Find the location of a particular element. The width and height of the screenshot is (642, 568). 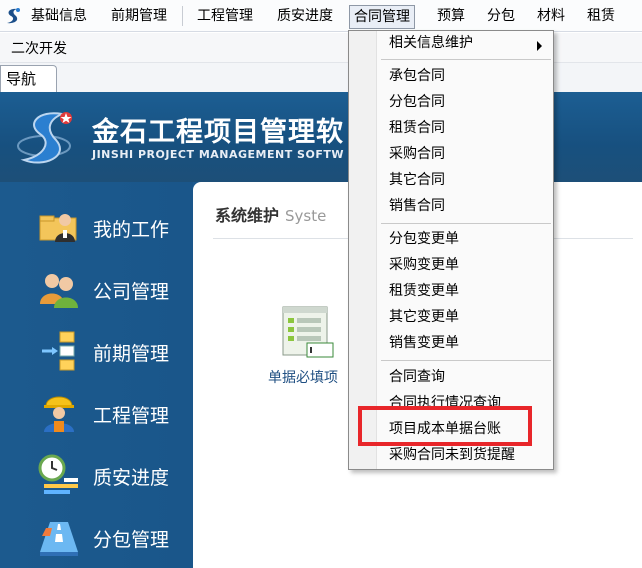

menu-item-secondary-dev: 二次开发 is located at coordinates (39, 48).